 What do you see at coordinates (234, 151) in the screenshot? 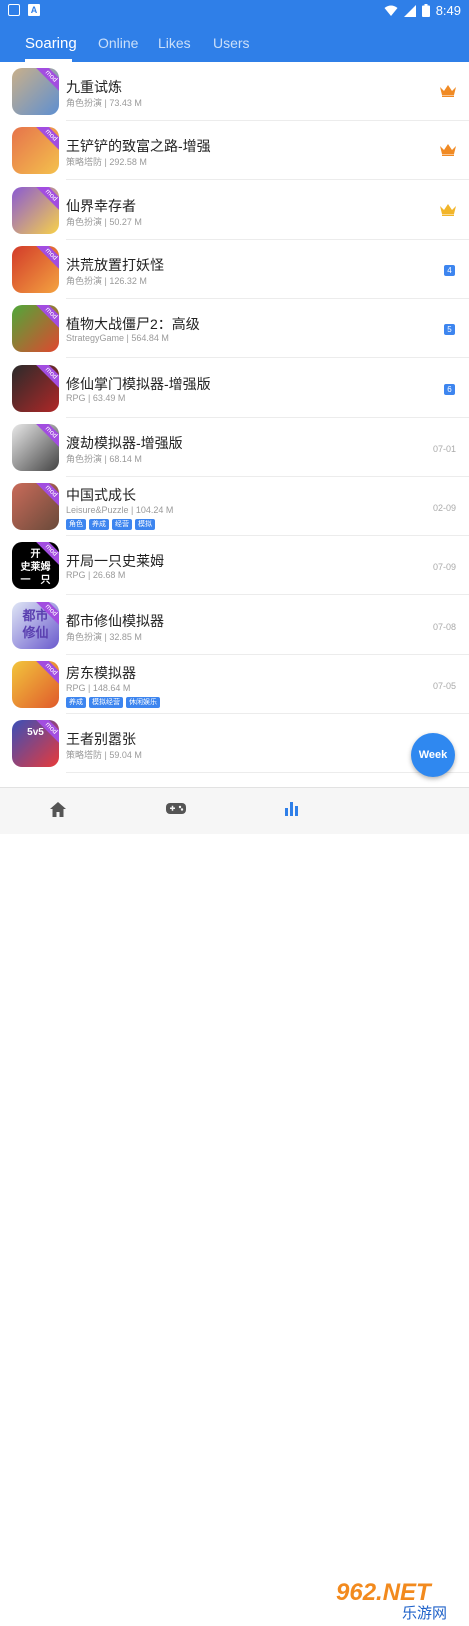
I see `list-item: mod 王铲铲的致富之路-增强策略塔防 | 292.58 M` at bounding box center [234, 151].